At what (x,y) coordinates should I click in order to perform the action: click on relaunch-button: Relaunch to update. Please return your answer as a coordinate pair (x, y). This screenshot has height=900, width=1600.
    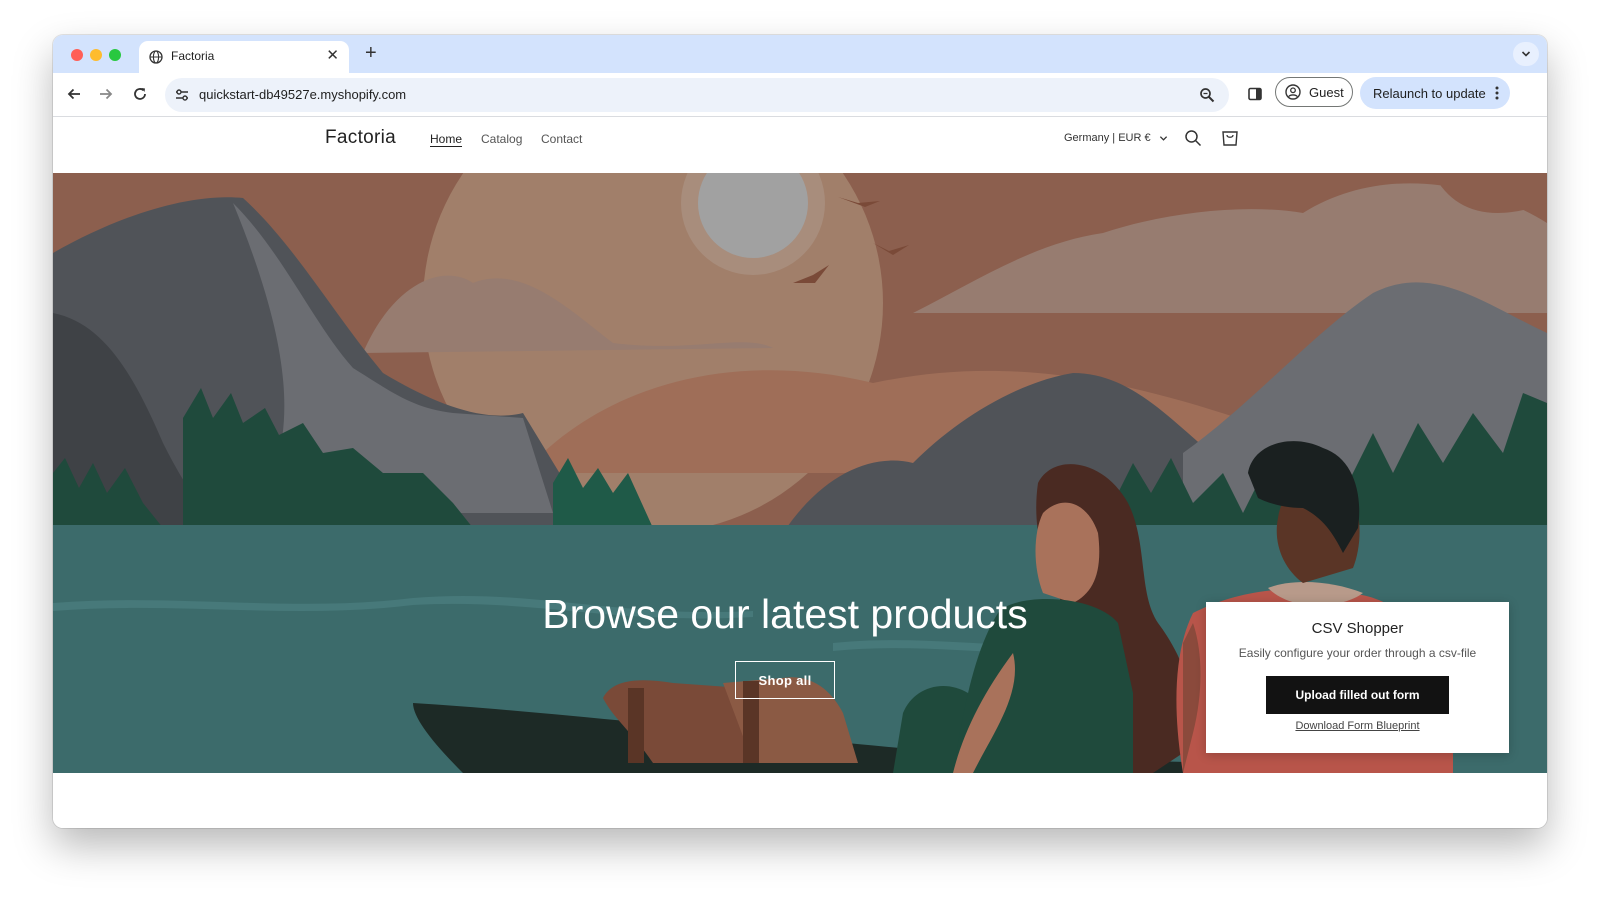
    Looking at the image, I should click on (1435, 93).